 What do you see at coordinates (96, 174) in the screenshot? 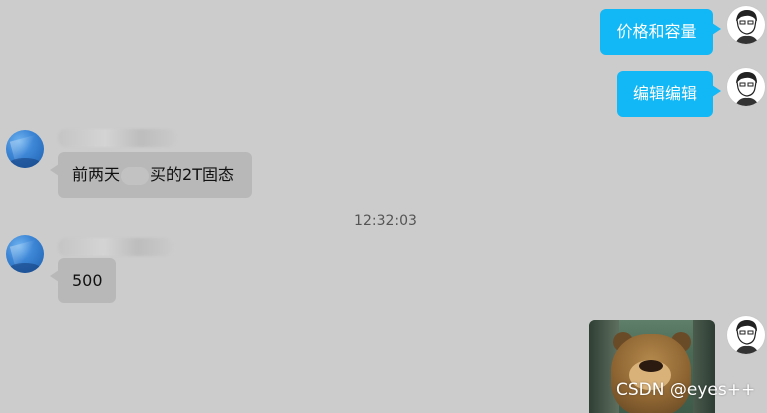
I see `message-text-part: 前两天` at bounding box center [96, 174].